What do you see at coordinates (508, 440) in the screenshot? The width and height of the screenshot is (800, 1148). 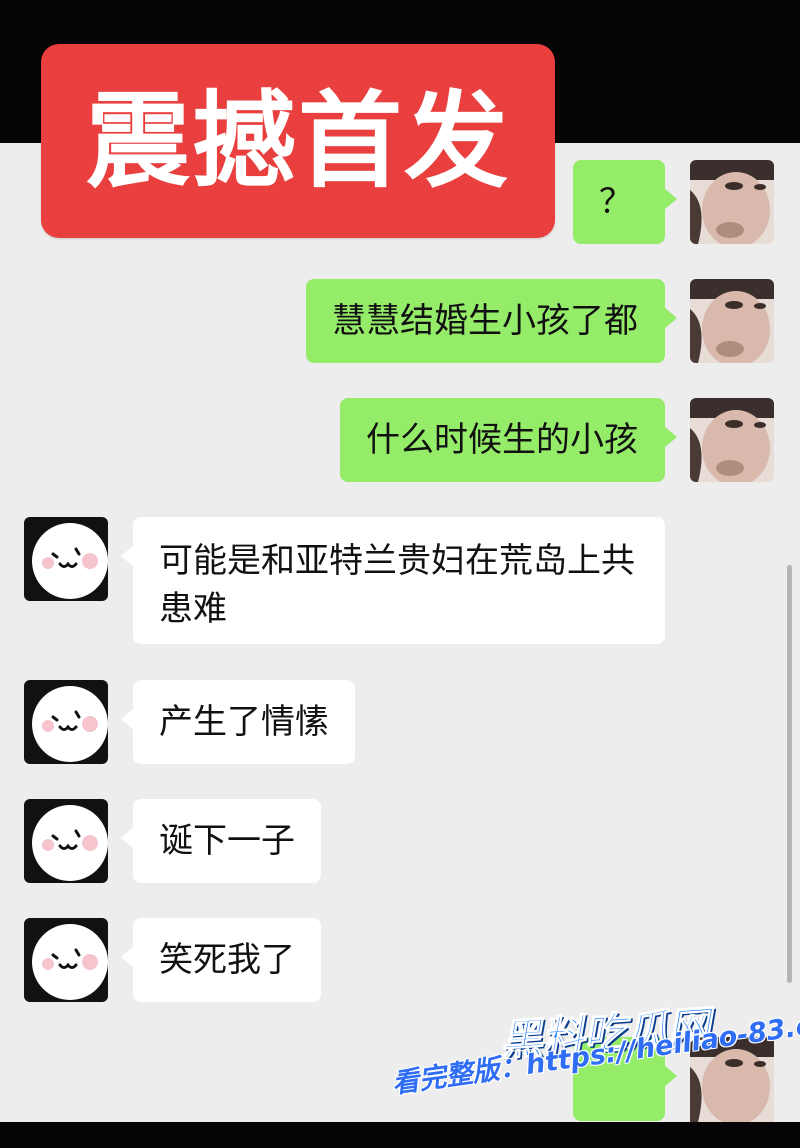 I see `outgoing-message: 什么时候生的小孩` at bounding box center [508, 440].